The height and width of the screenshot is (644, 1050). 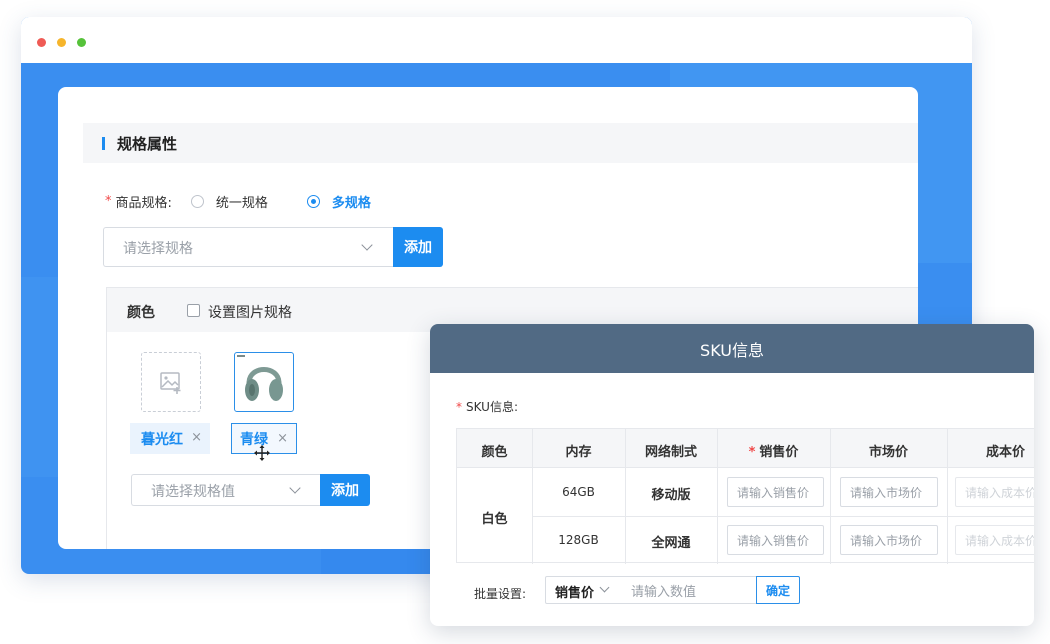 I want to click on spec-type-label: 商品规格:, so click(x=143, y=203).